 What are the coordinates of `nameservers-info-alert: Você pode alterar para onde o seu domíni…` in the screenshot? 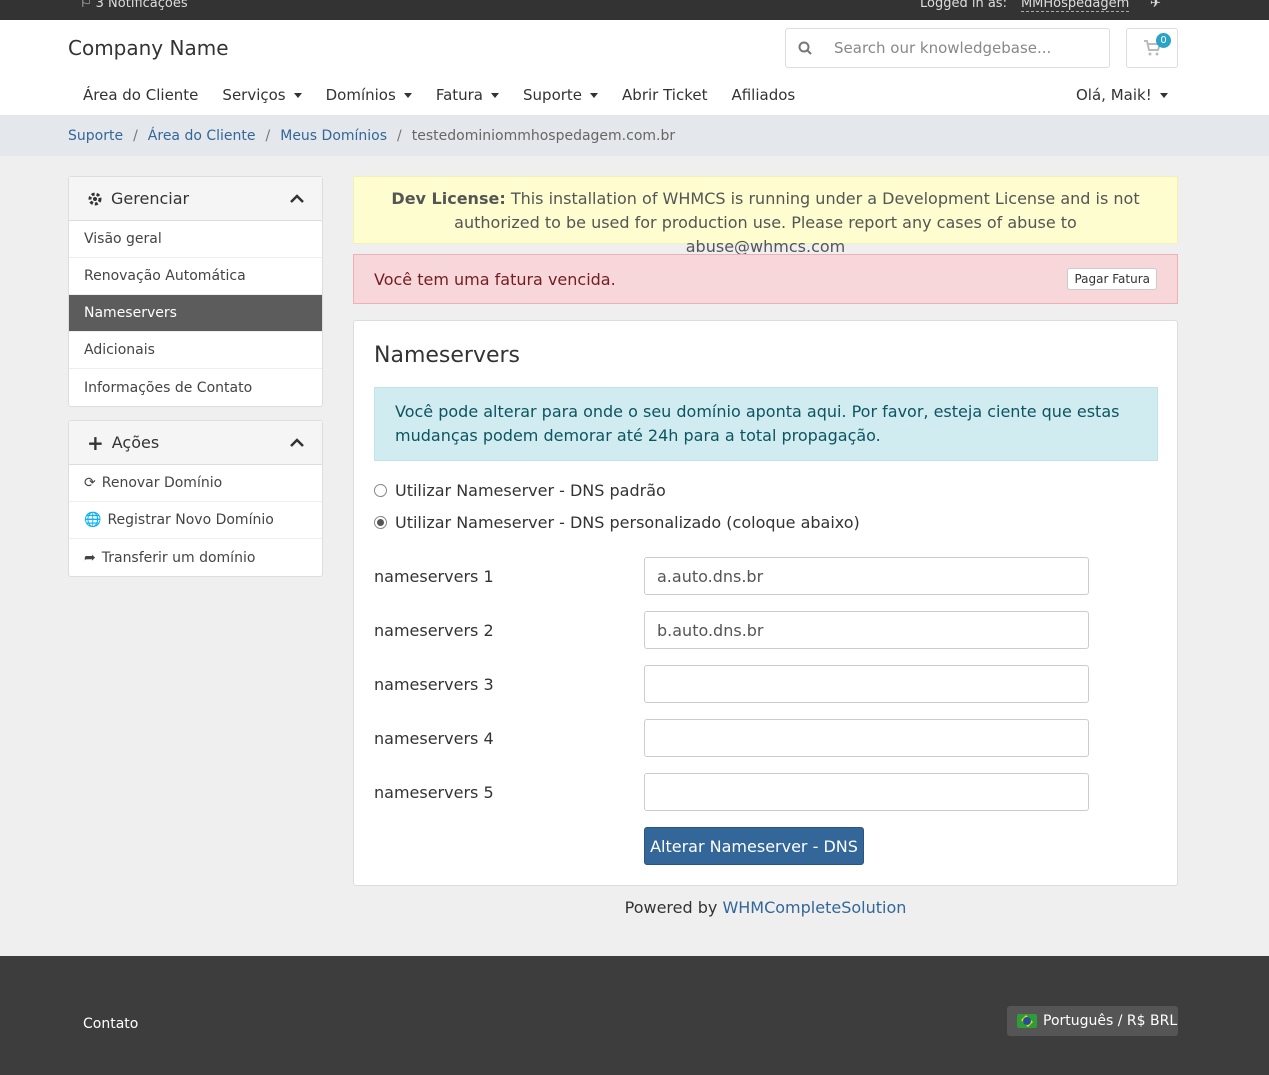 It's located at (766, 424).